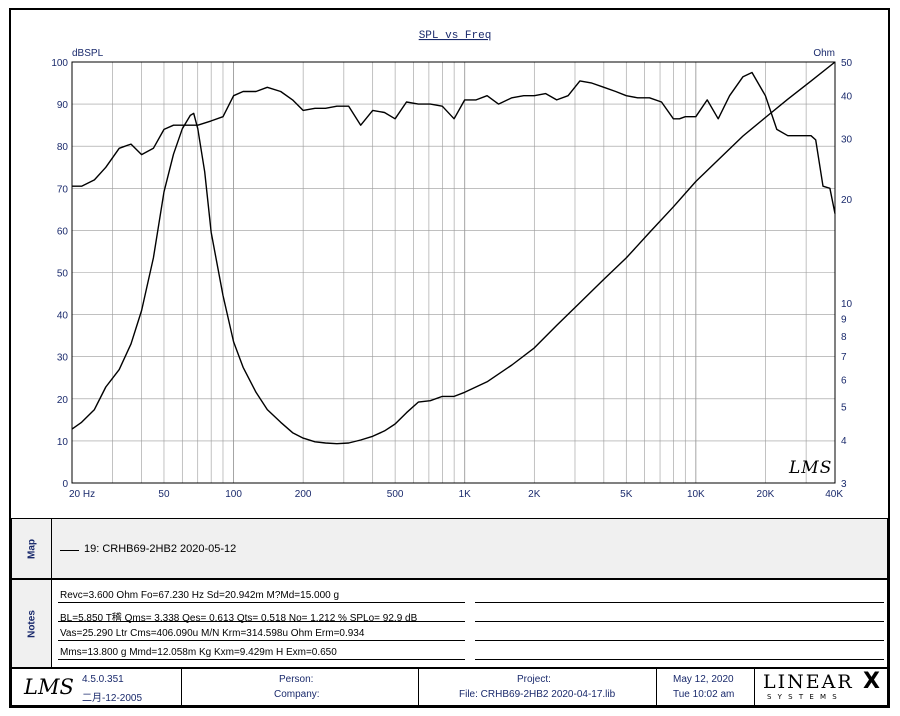 This screenshot has width=900, height=716. I want to click on right-tick-label: 5, so click(844, 408).